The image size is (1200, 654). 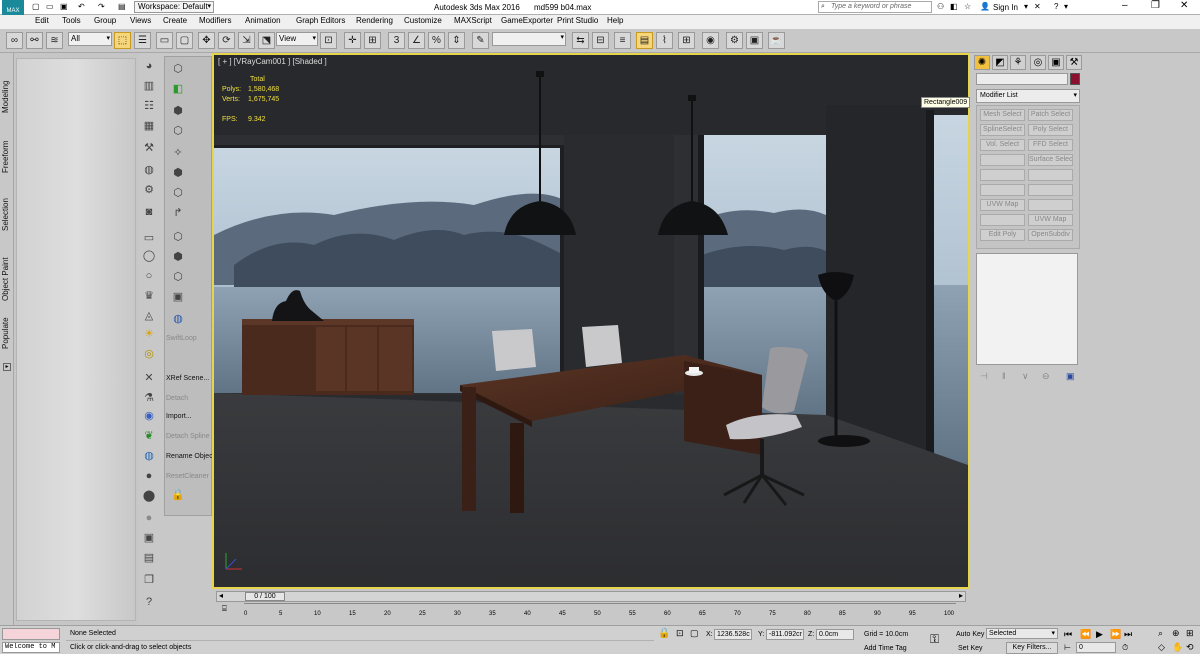 I want to click on sign-in-link: Sign In, so click(x=1005, y=7).